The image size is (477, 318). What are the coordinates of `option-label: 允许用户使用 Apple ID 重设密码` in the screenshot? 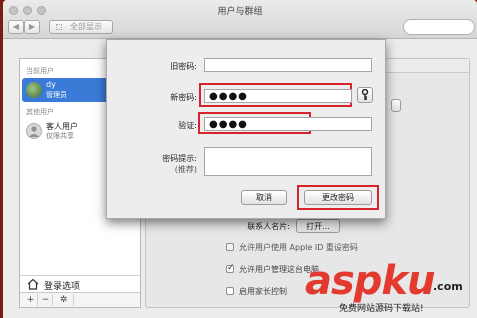 It's located at (298, 247).